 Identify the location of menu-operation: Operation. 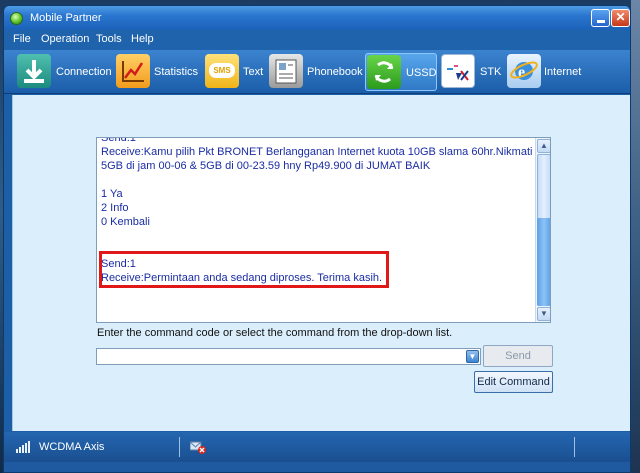
(65, 39).